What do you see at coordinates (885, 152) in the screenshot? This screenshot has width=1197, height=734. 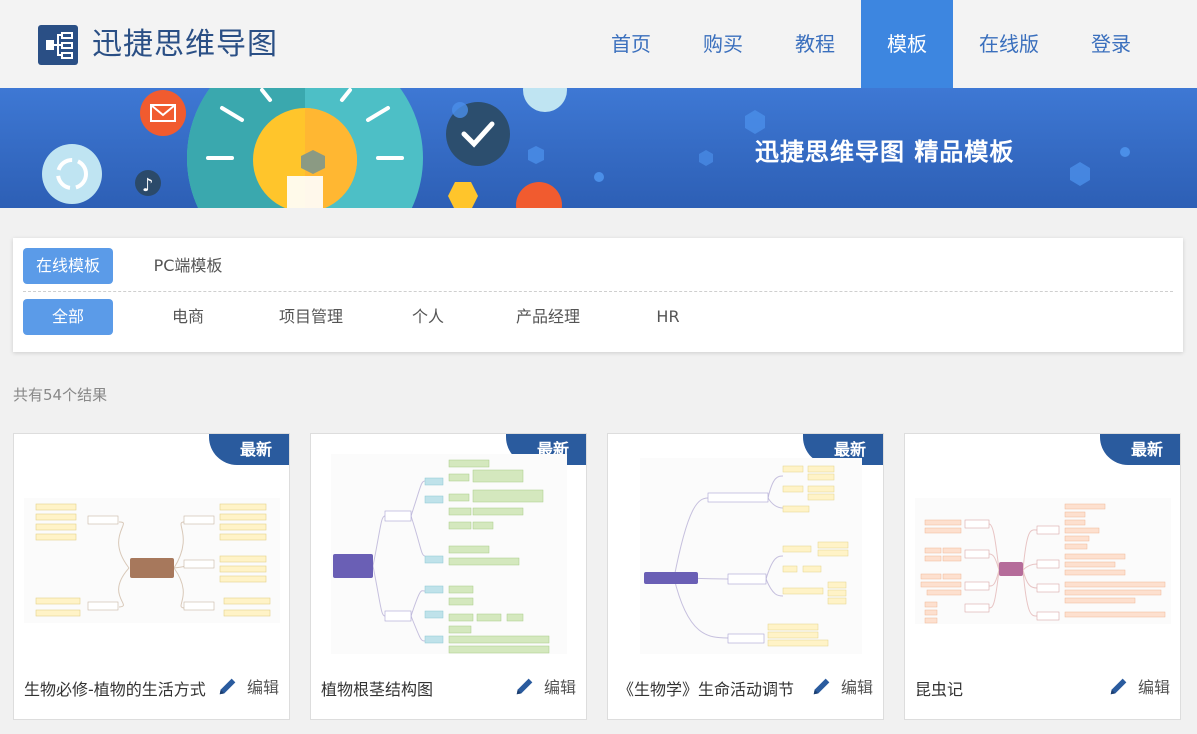 I see `banner-title: 迅捷思维导图 精品模板` at bounding box center [885, 152].